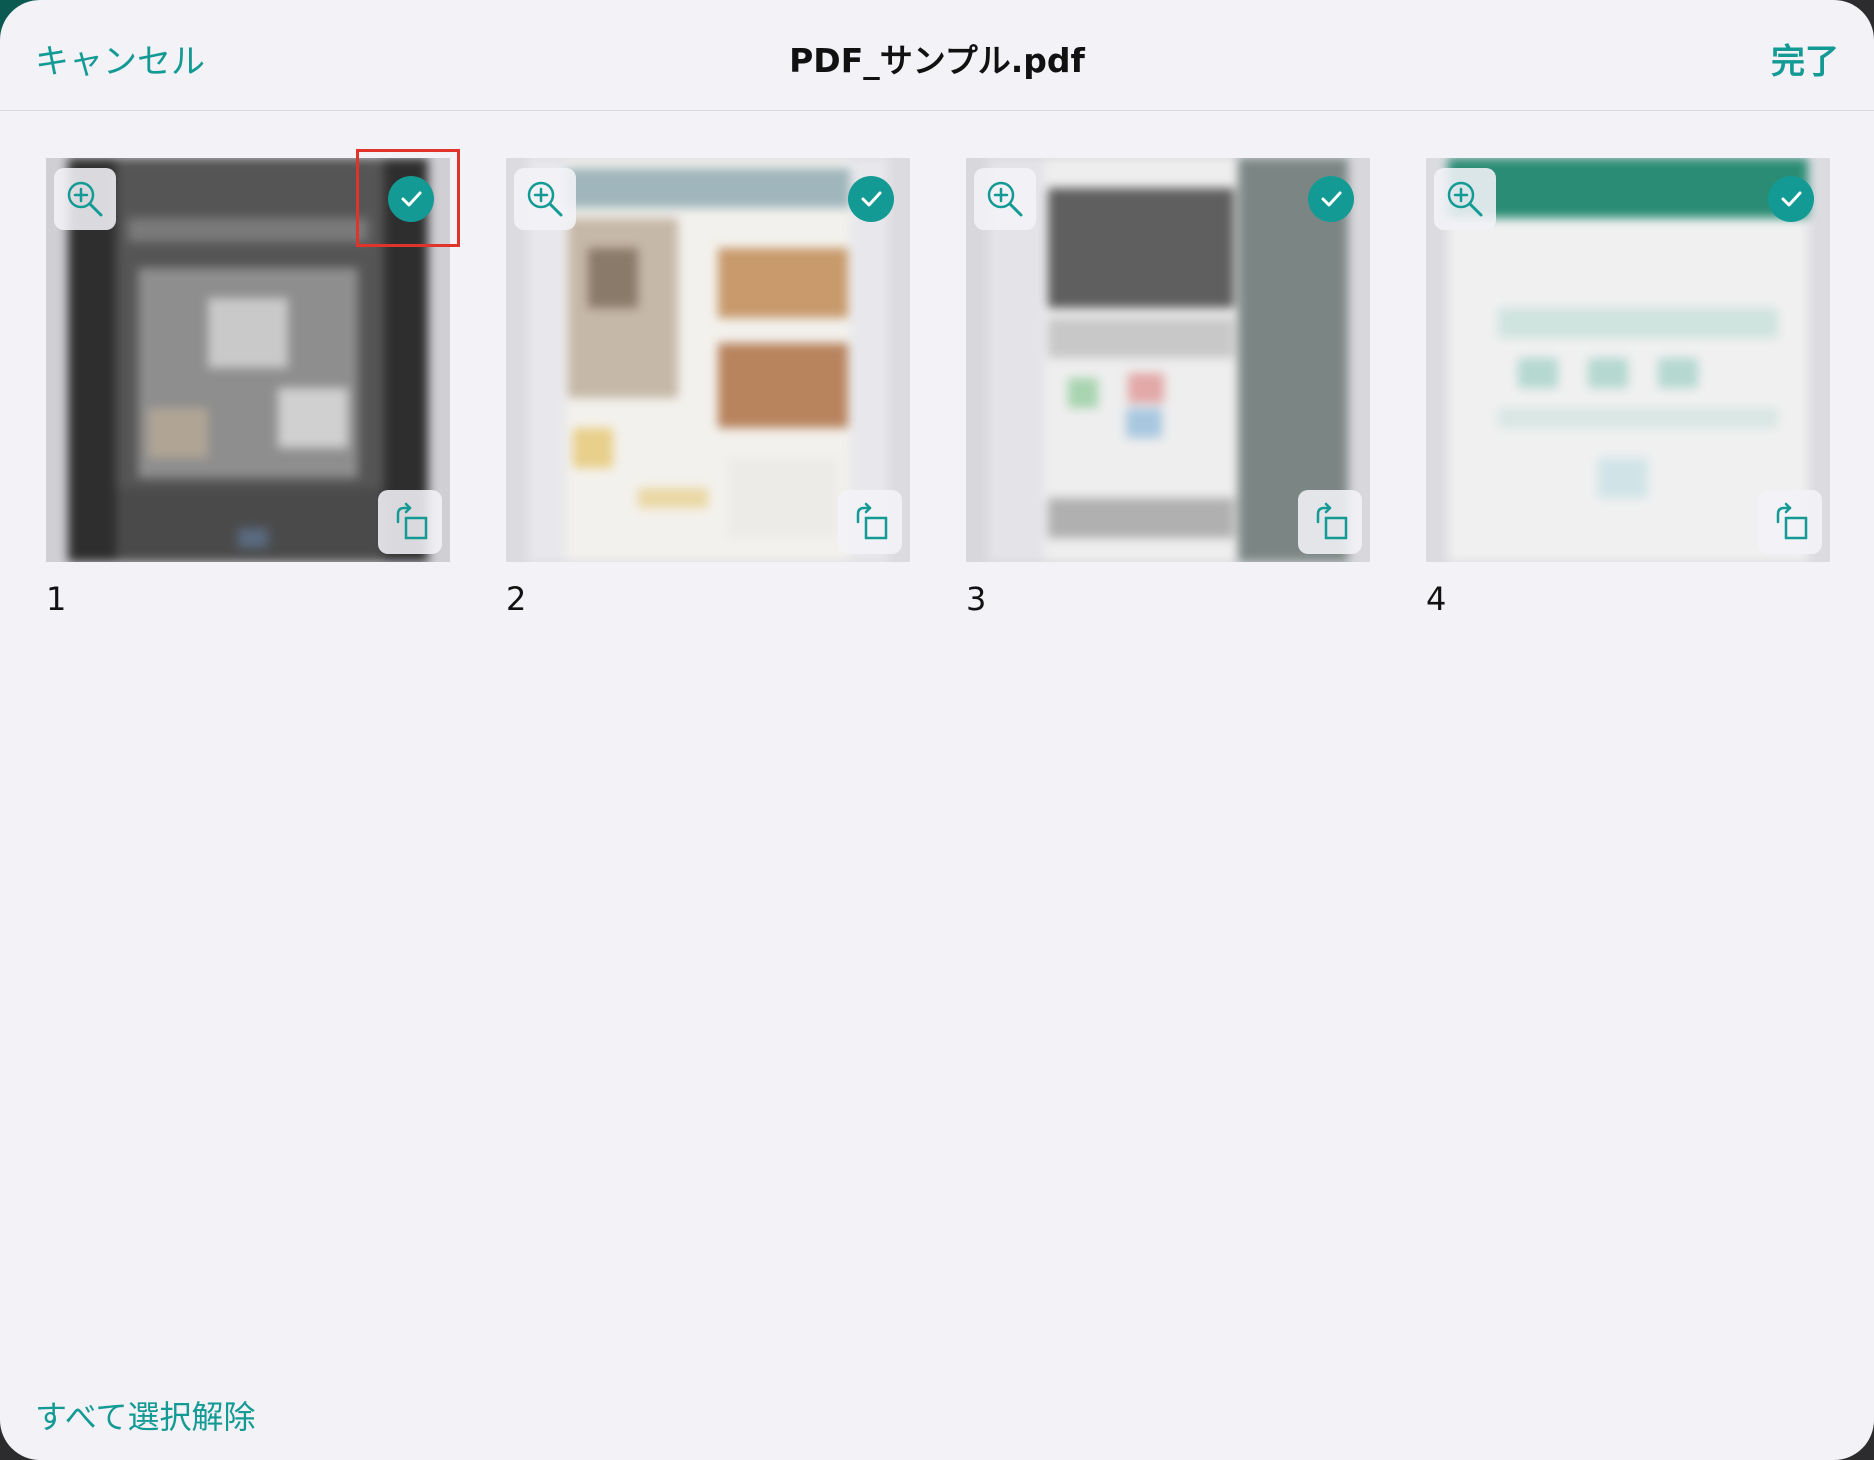 This screenshot has width=1874, height=1460. I want to click on deselect-all-button: すべて選択解除, so click(145, 1415).